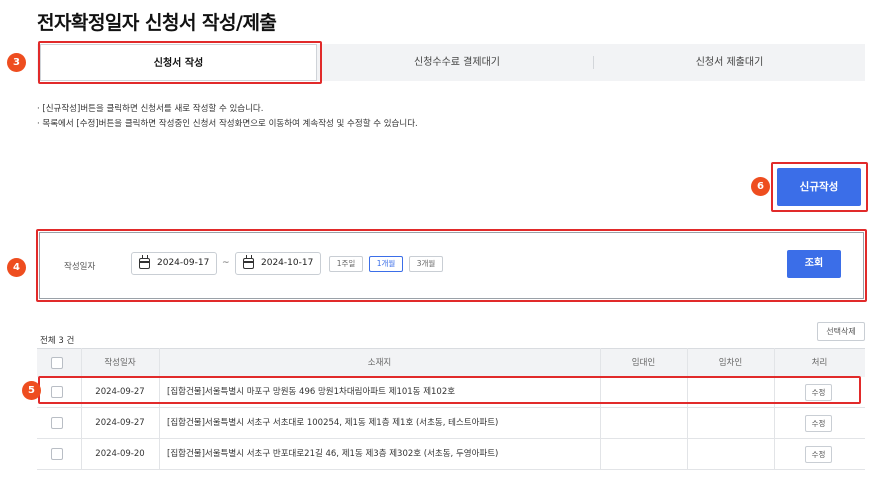  What do you see at coordinates (16, 267) in the screenshot?
I see `step-marker-4: 4` at bounding box center [16, 267].